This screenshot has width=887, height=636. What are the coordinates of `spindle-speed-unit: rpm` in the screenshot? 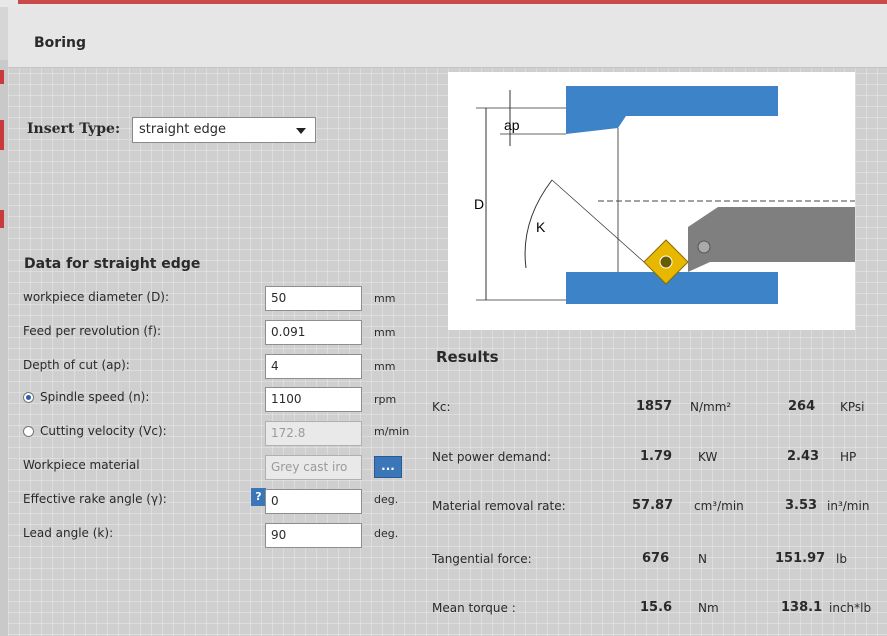 It's located at (385, 399).